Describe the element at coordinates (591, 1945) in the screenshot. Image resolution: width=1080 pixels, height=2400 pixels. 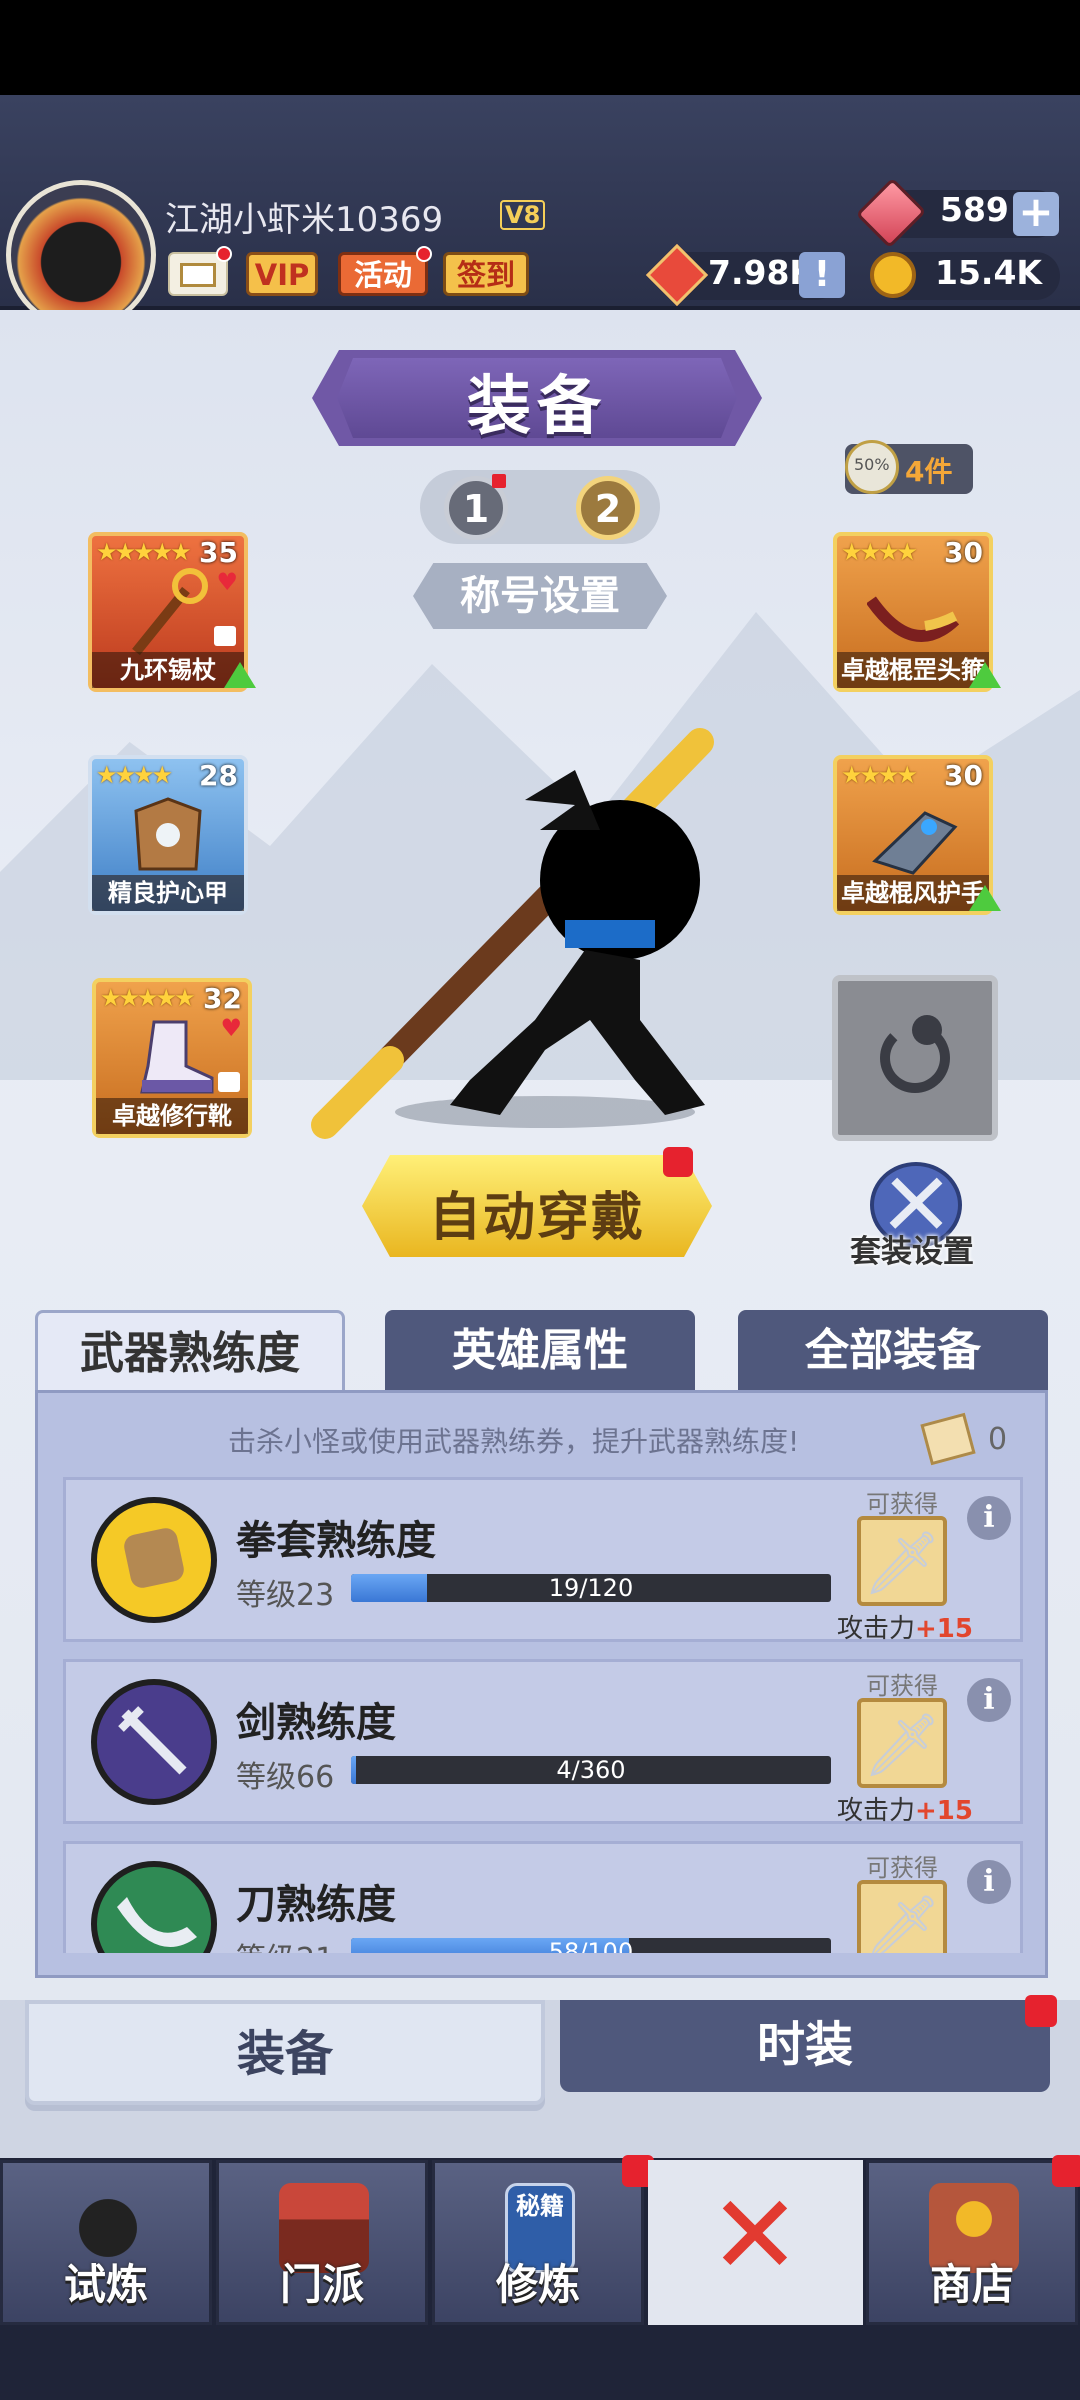
I see `mastery-progress-text: 58/100` at that location.